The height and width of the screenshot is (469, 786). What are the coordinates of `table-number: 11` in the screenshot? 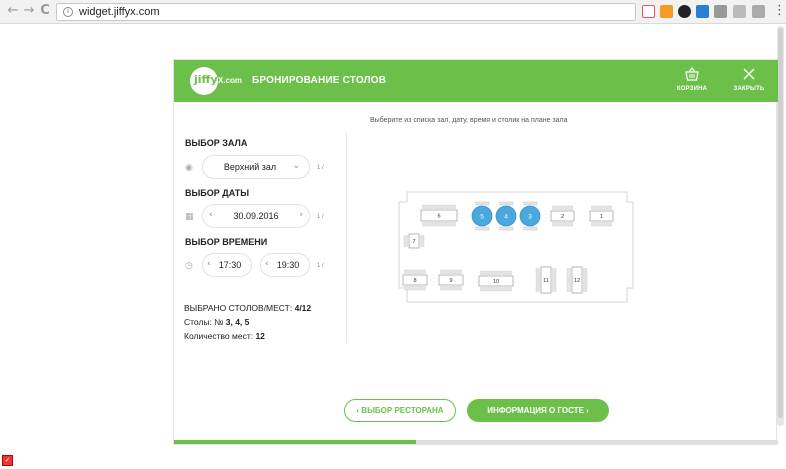 It's located at (546, 281).